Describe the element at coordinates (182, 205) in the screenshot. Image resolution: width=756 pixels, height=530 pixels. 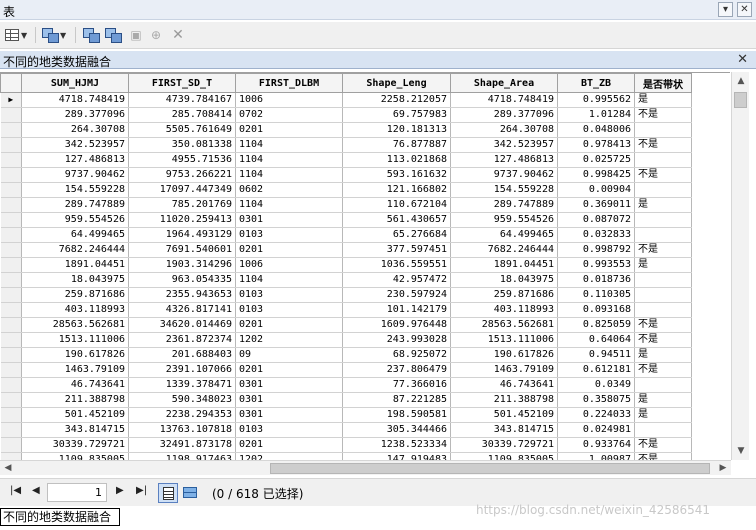
I see `table-cell: 785.201769` at that location.